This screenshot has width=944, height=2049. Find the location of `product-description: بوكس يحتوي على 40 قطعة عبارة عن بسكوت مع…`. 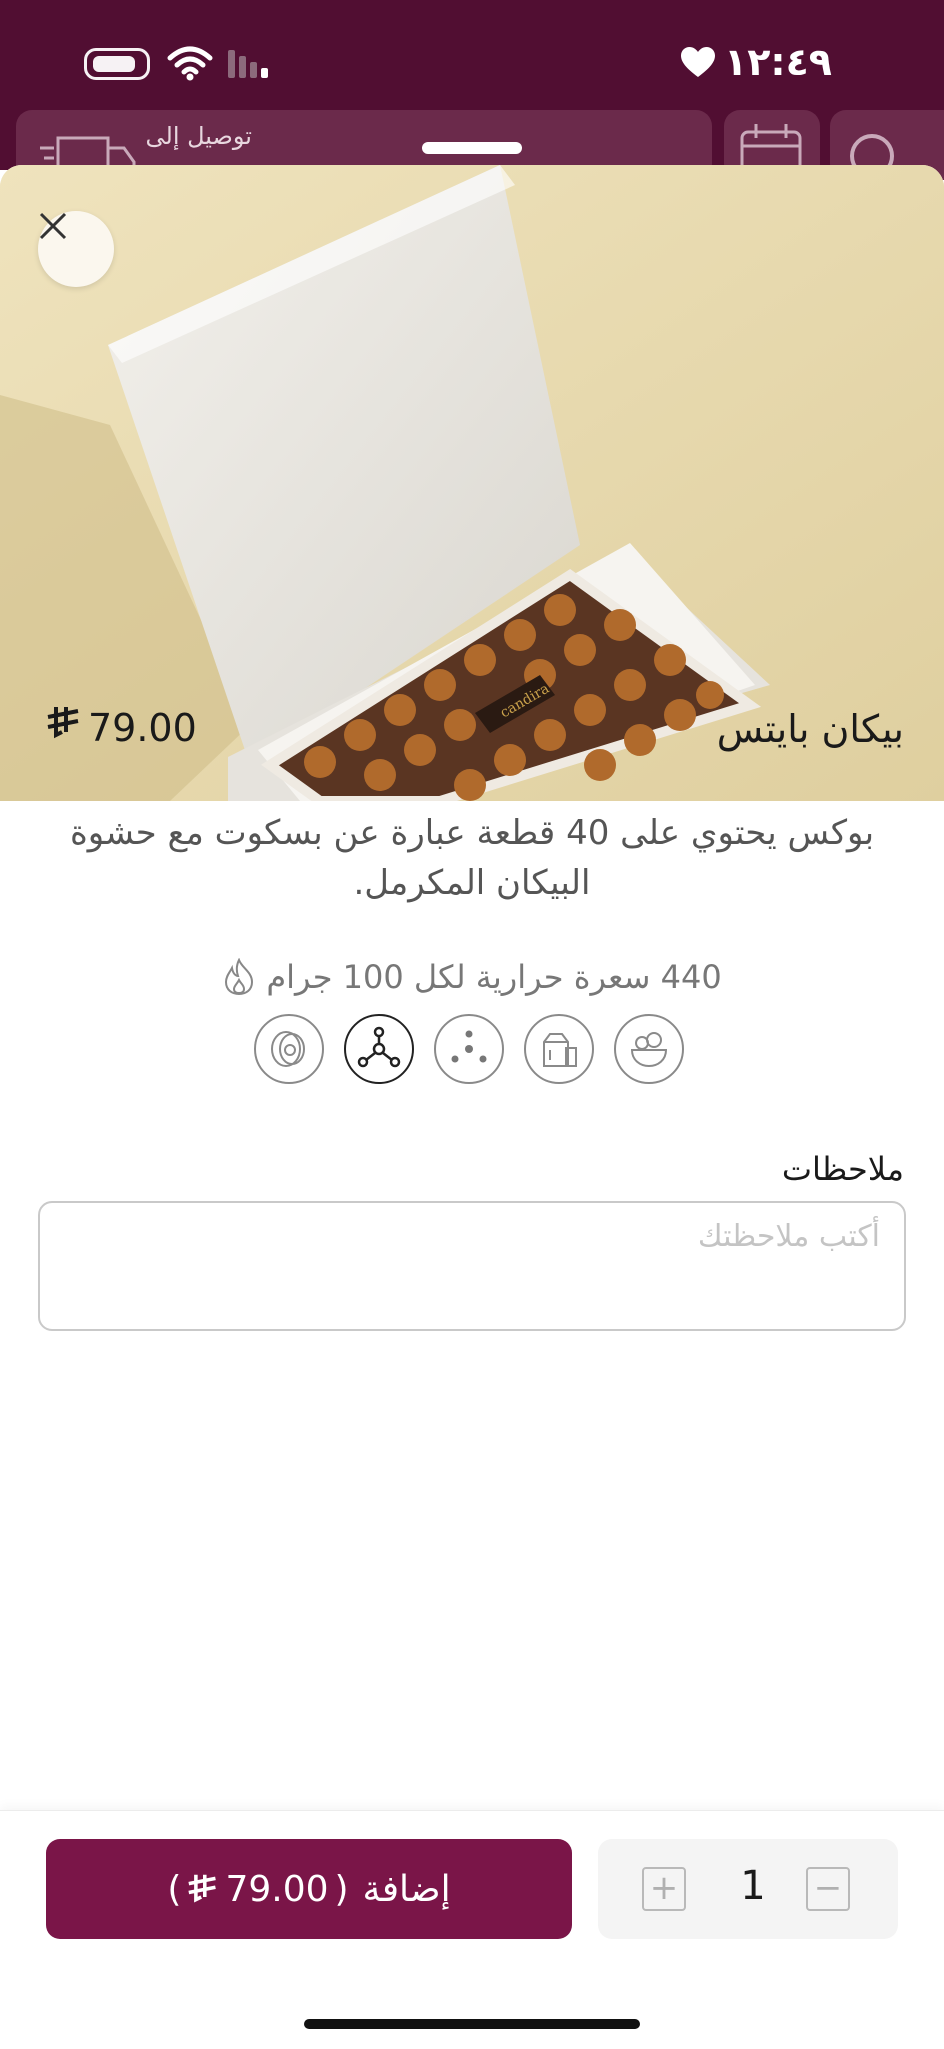

product-description: بوكس يحتوي على 40 قطعة عبارة عن بسكوت مع… is located at coordinates (472, 858).